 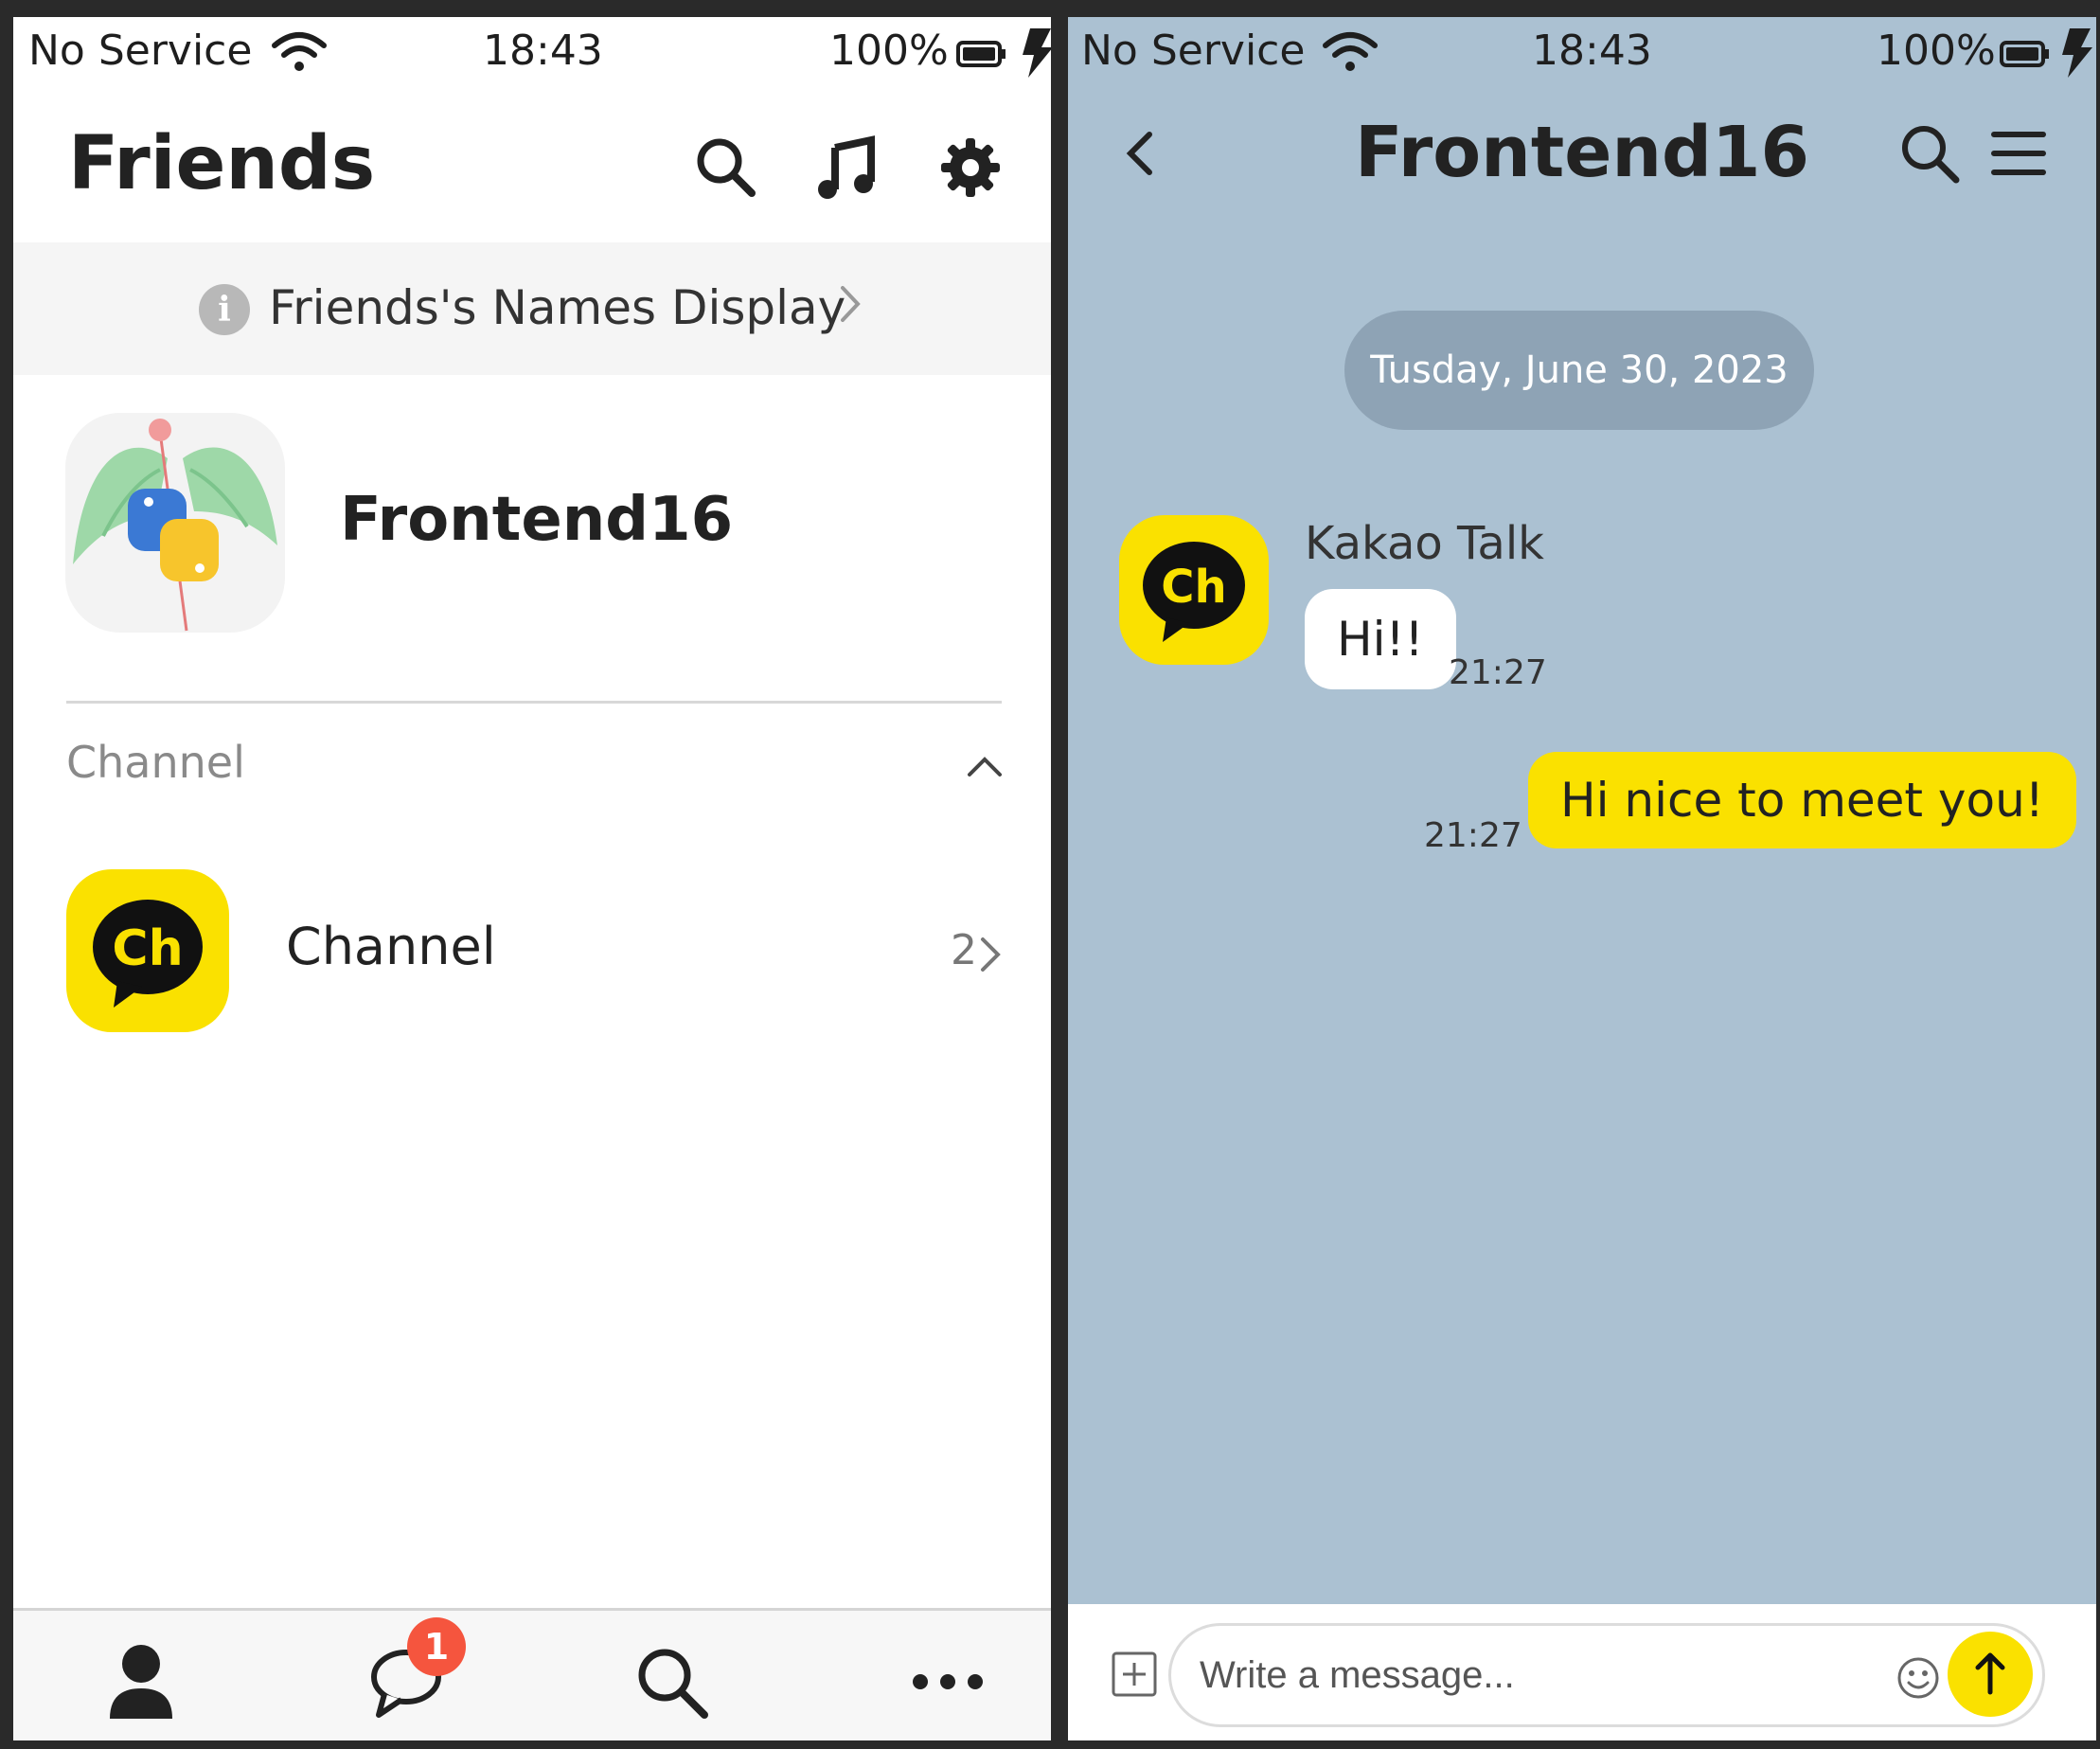 What do you see at coordinates (847, 168) in the screenshot?
I see `music-icon` at bounding box center [847, 168].